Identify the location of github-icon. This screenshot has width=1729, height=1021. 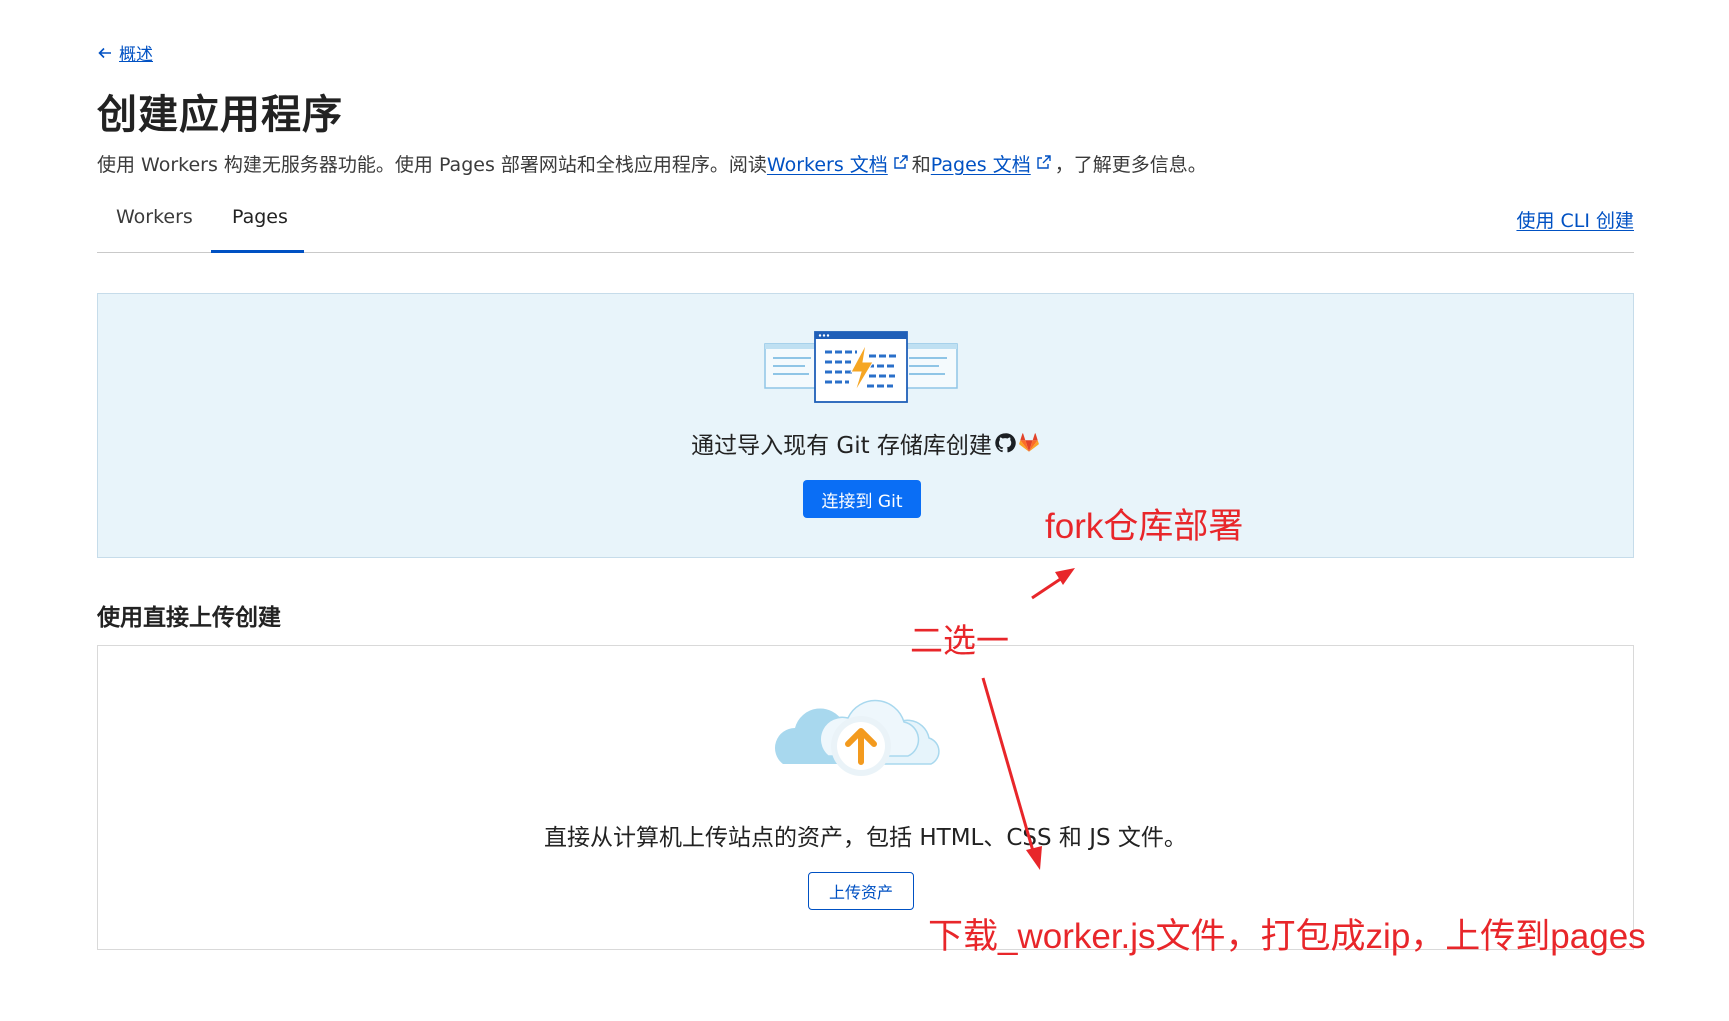
(1005, 443).